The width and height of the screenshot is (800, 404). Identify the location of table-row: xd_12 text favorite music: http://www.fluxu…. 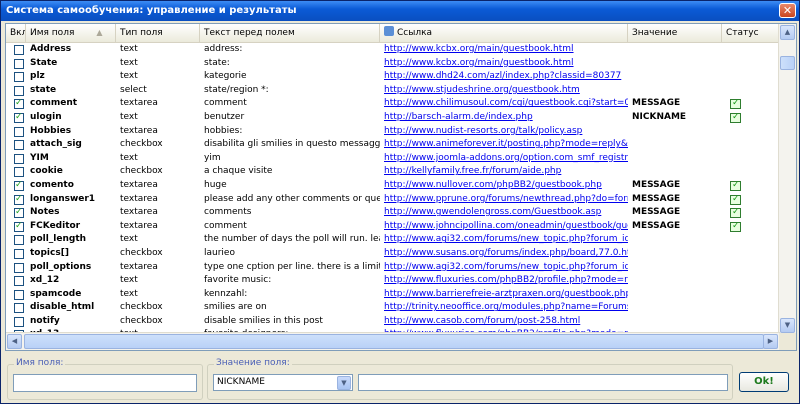
(393, 281).